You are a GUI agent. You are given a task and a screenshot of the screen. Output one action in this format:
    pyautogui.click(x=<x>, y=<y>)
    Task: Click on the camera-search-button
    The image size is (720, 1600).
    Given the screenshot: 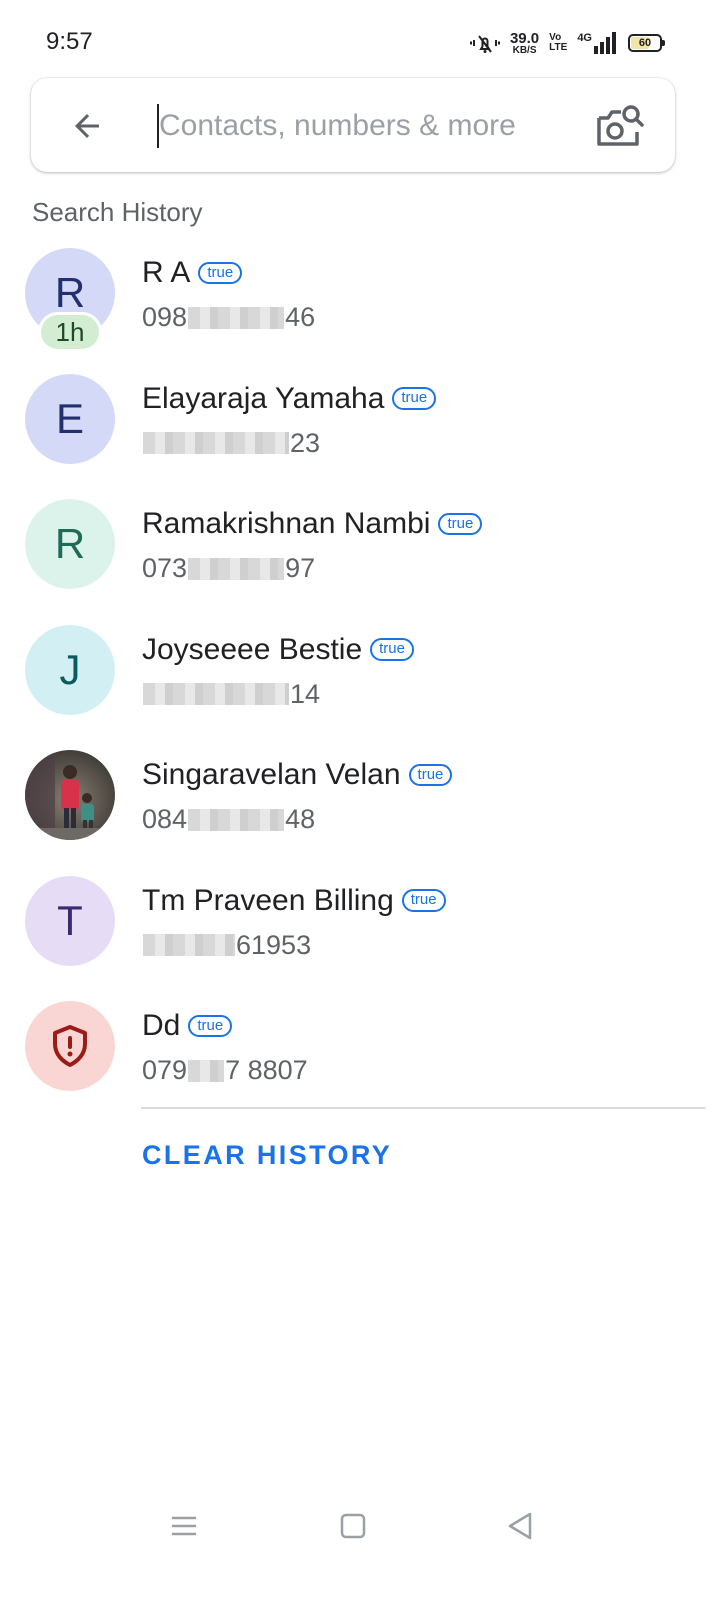 What is the action you would take?
    pyautogui.click(x=620, y=125)
    